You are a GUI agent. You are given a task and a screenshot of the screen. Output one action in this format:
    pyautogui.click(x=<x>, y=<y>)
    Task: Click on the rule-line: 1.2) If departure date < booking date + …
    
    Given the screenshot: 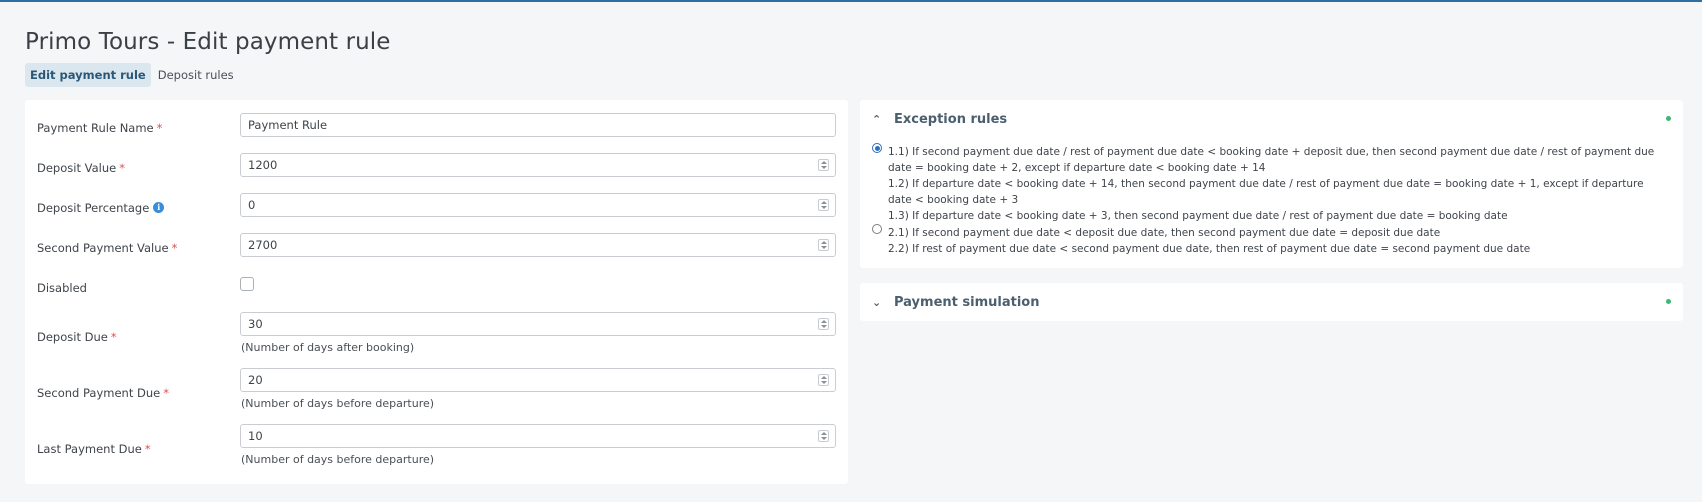 What is the action you would take?
    pyautogui.click(x=1266, y=192)
    